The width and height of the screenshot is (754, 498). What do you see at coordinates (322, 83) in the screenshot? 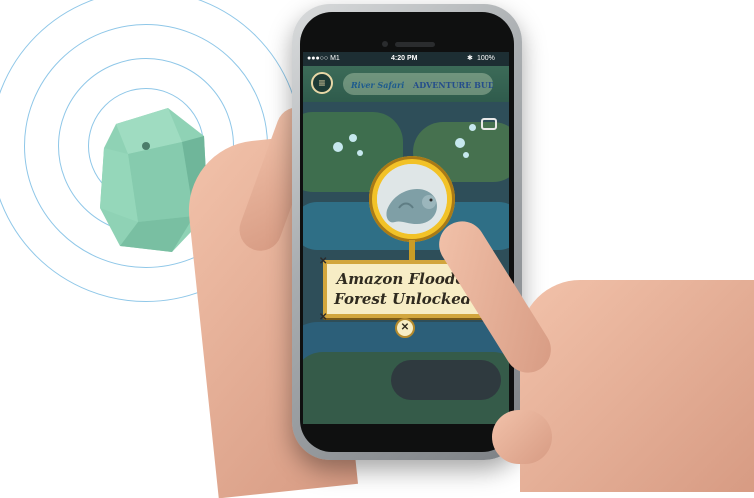
I see `hamburger-menu-icon: ≡` at bounding box center [322, 83].